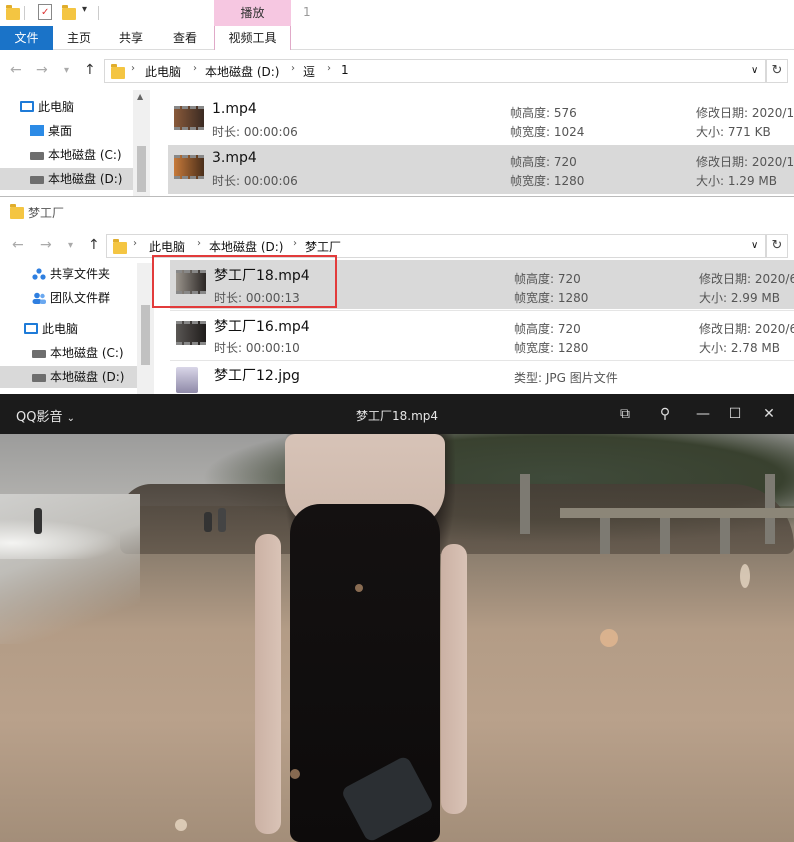  What do you see at coordinates (323, 246) in the screenshot?
I see `breadcrumb-folder: 梦工厂` at bounding box center [323, 246].